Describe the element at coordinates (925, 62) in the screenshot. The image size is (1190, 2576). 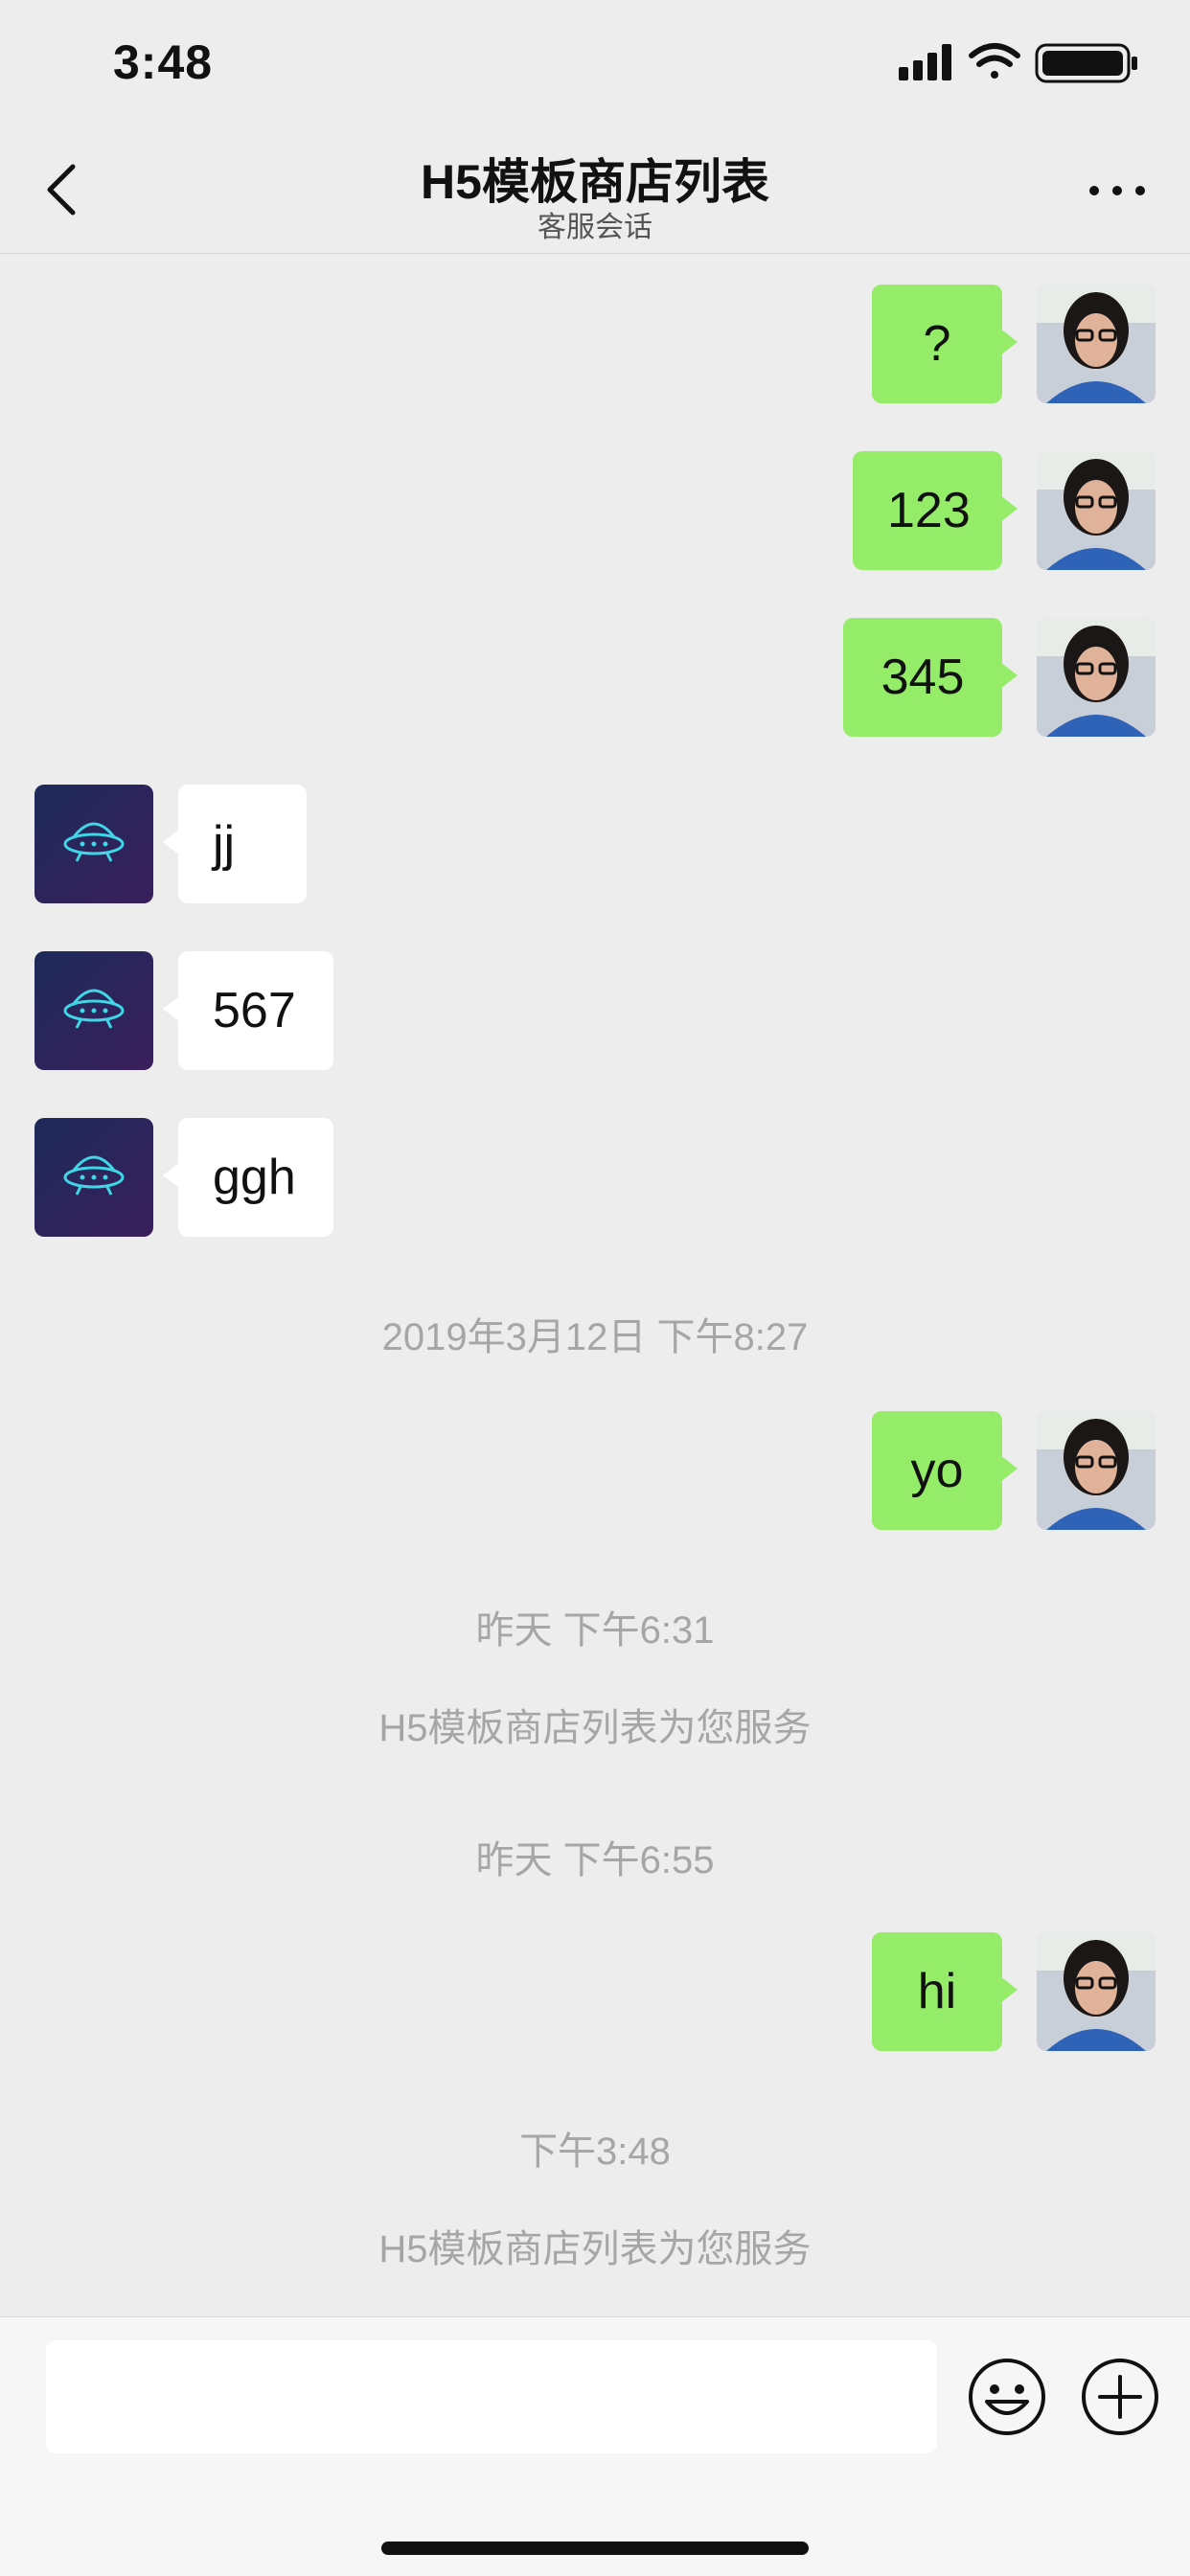
I see `signal-icon` at that location.